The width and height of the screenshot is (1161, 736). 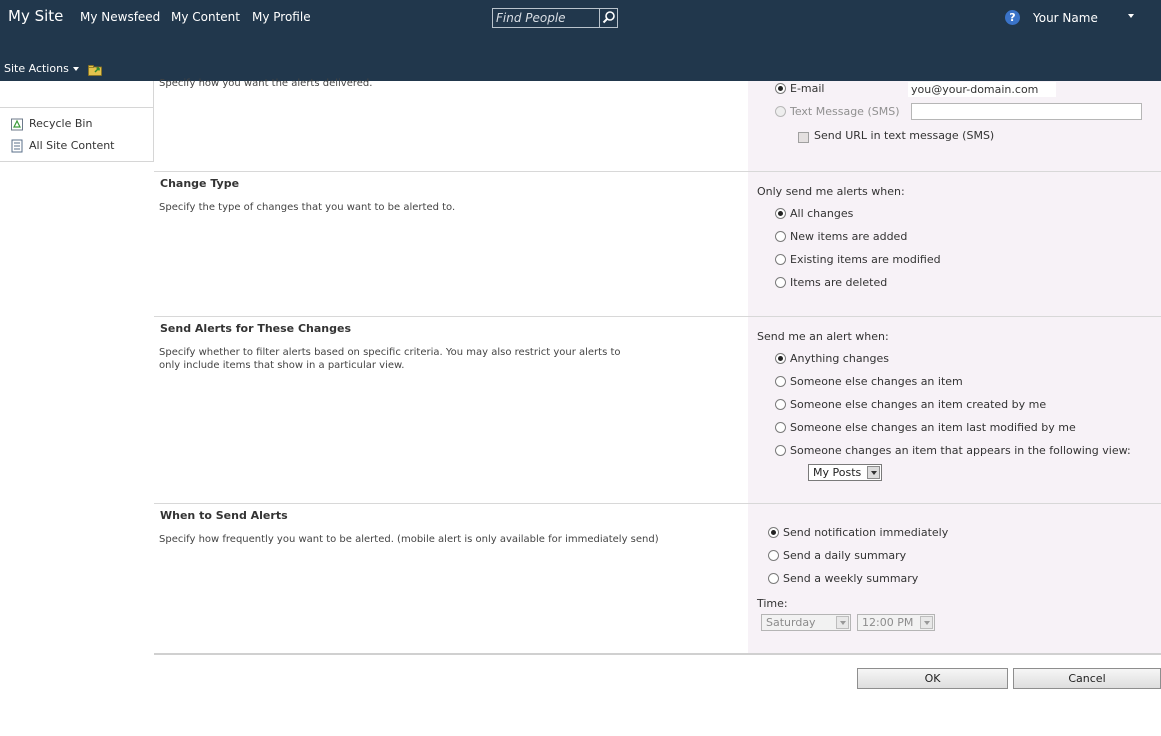 I want to click on time-select: 12:00 PM, so click(x=896, y=622).